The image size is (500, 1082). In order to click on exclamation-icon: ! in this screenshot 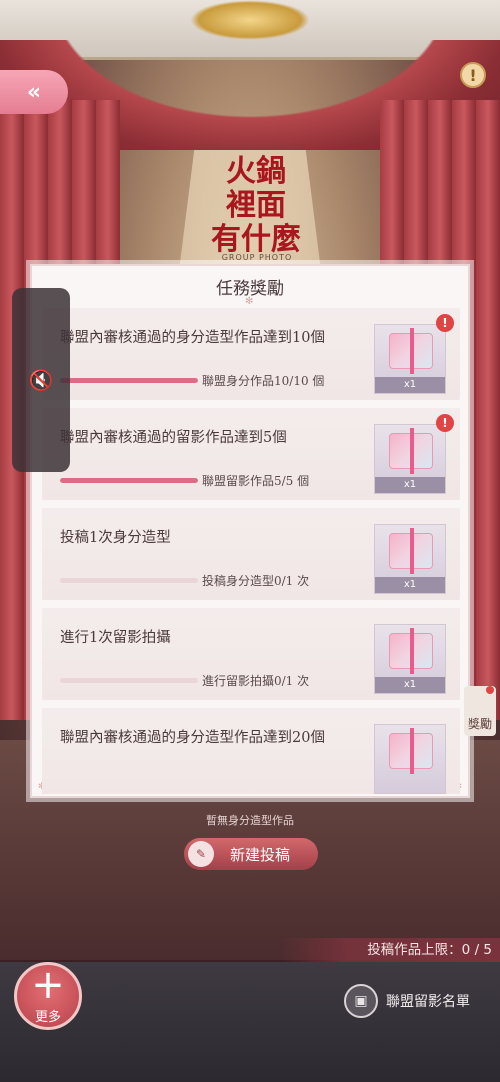, I will do `click(473, 75)`.